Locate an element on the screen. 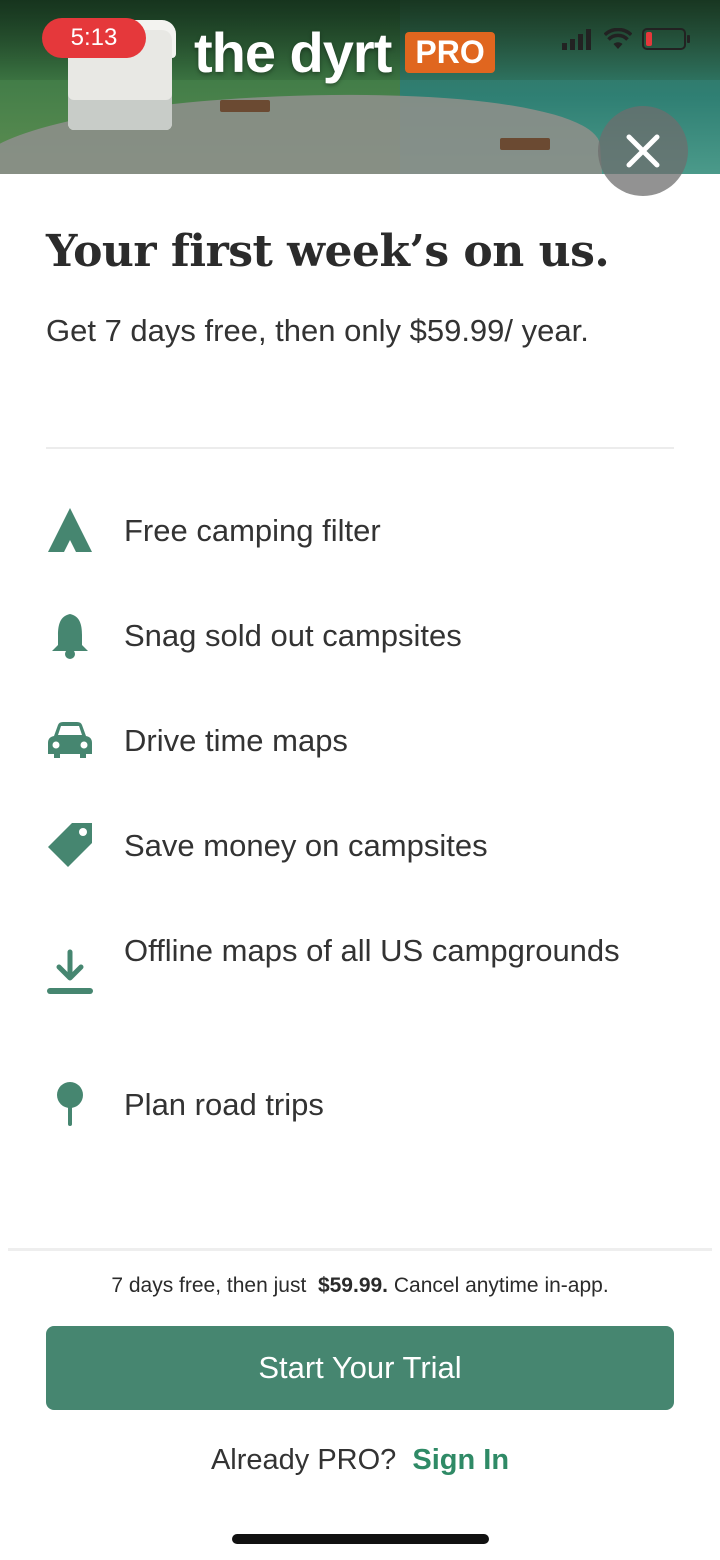 Image resolution: width=720 pixels, height=1560 pixels. sign-in-prompt: Already PRO? is located at coordinates (303, 1460).